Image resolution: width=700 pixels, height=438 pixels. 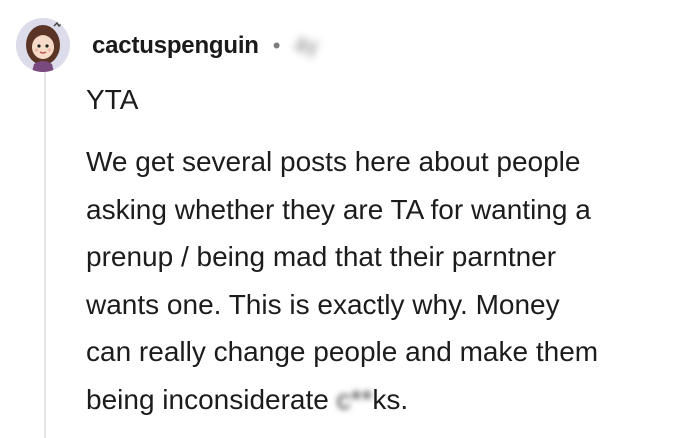 I want to click on comment-body-last-line: being inconsiderate c**ks., so click(x=388, y=400).